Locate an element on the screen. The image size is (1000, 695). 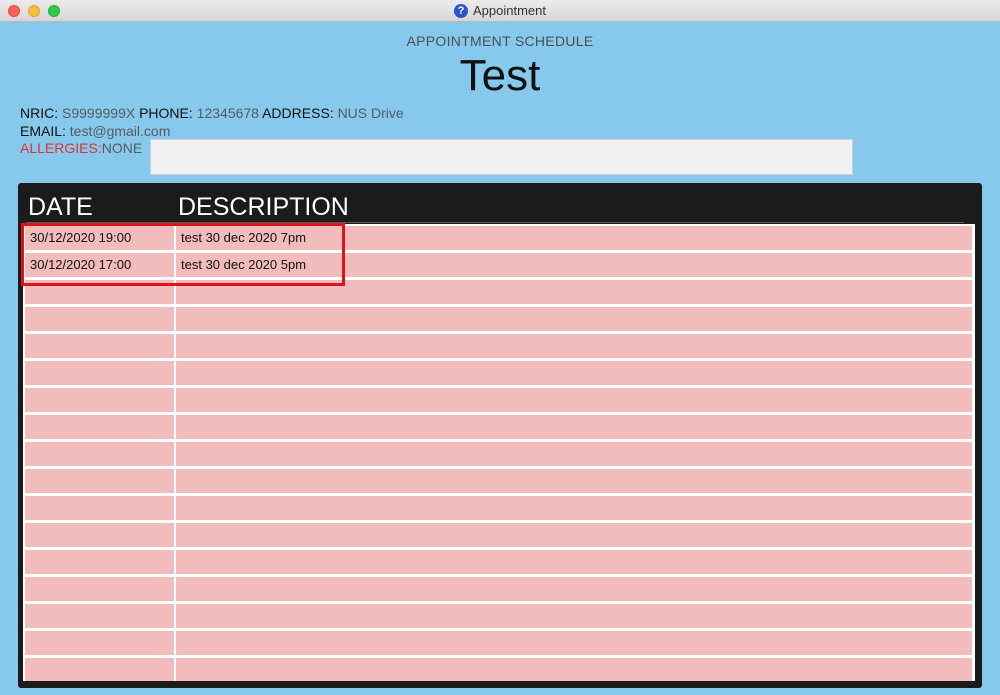
header-divider is located at coordinates (495, 222).